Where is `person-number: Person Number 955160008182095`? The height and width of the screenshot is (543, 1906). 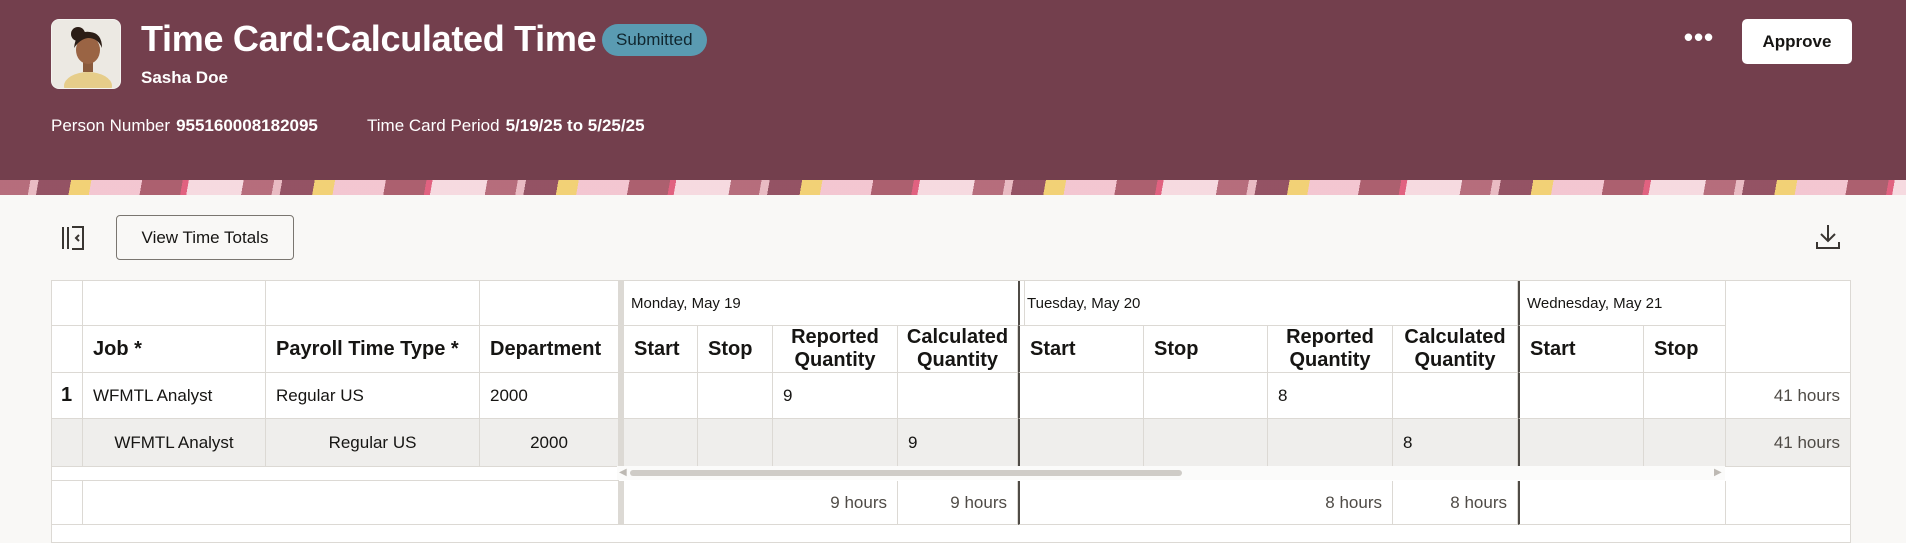
person-number: Person Number 955160008182095 is located at coordinates (184, 126).